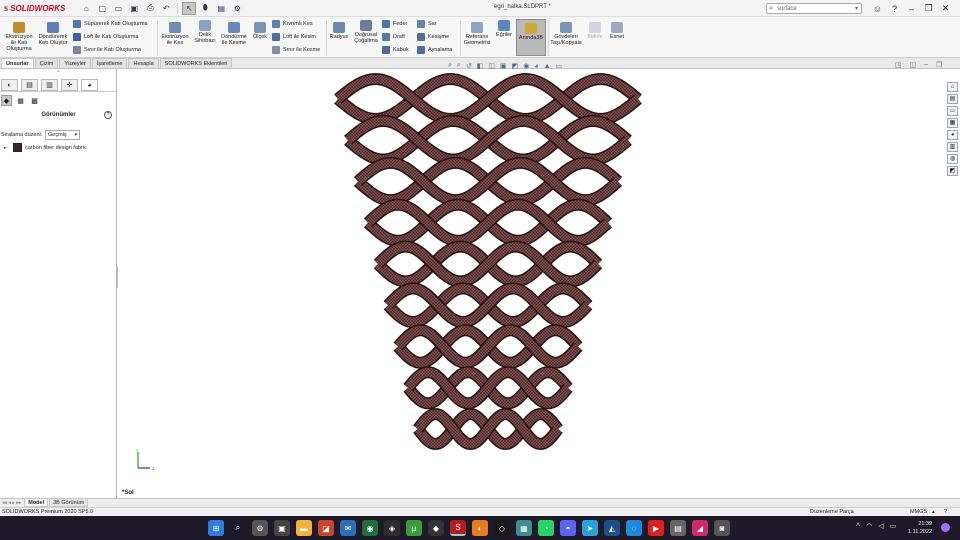 This screenshot has height=540, width=960. I want to click on camera-icon: ◙, so click(722, 528).